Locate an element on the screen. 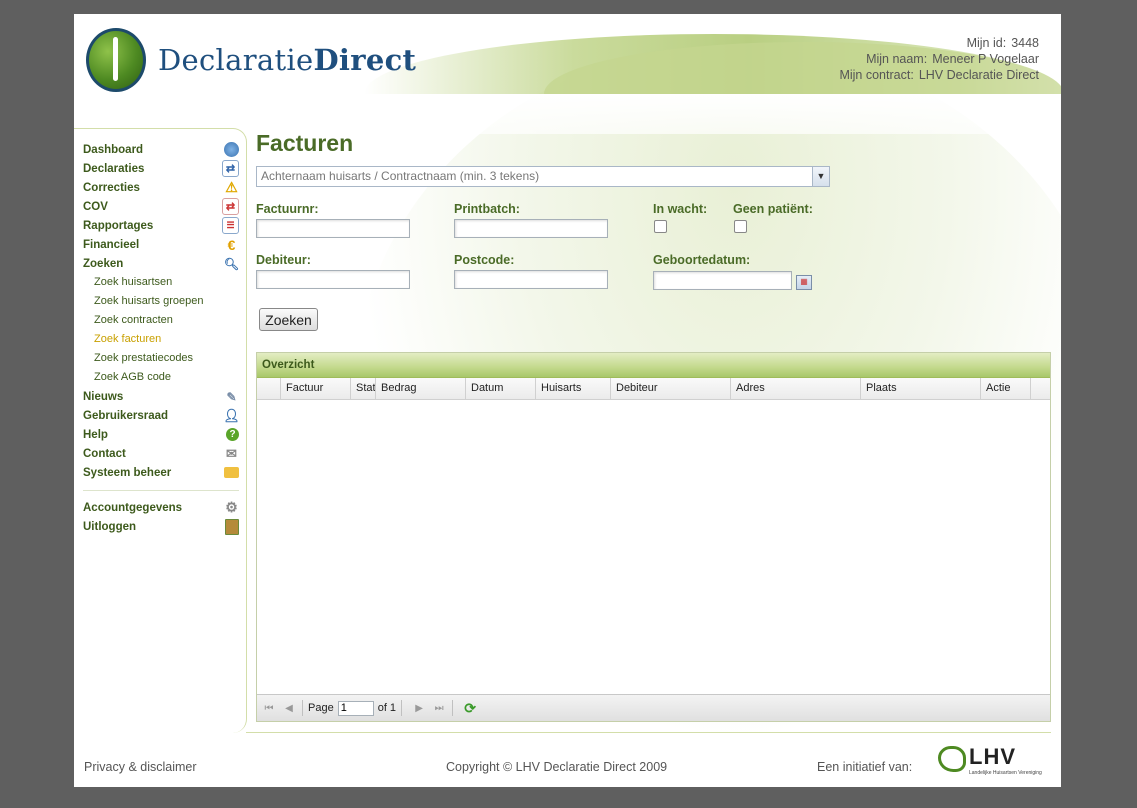  lhv-name: LHV is located at coordinates (992, 756).